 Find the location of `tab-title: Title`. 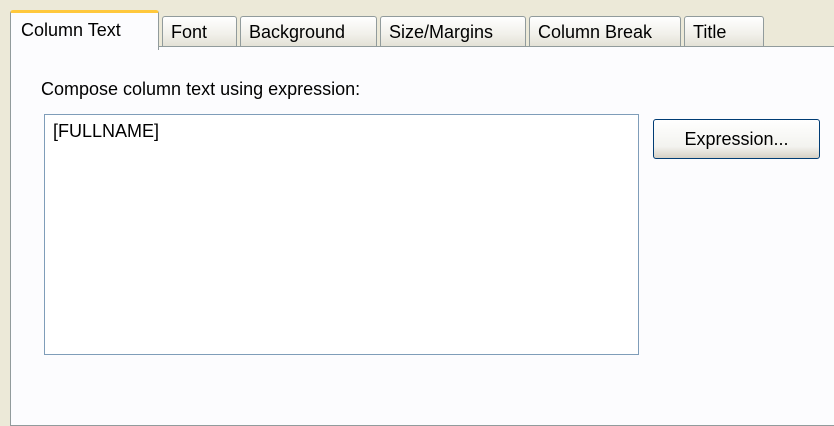

tab-title: Title is located at coordinates (724, 31).